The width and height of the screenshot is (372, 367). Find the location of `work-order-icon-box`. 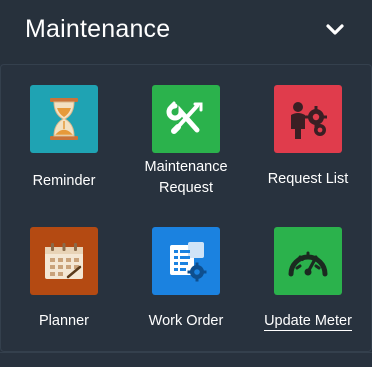

work-order-icon-box is located at coordinates (186, 261).